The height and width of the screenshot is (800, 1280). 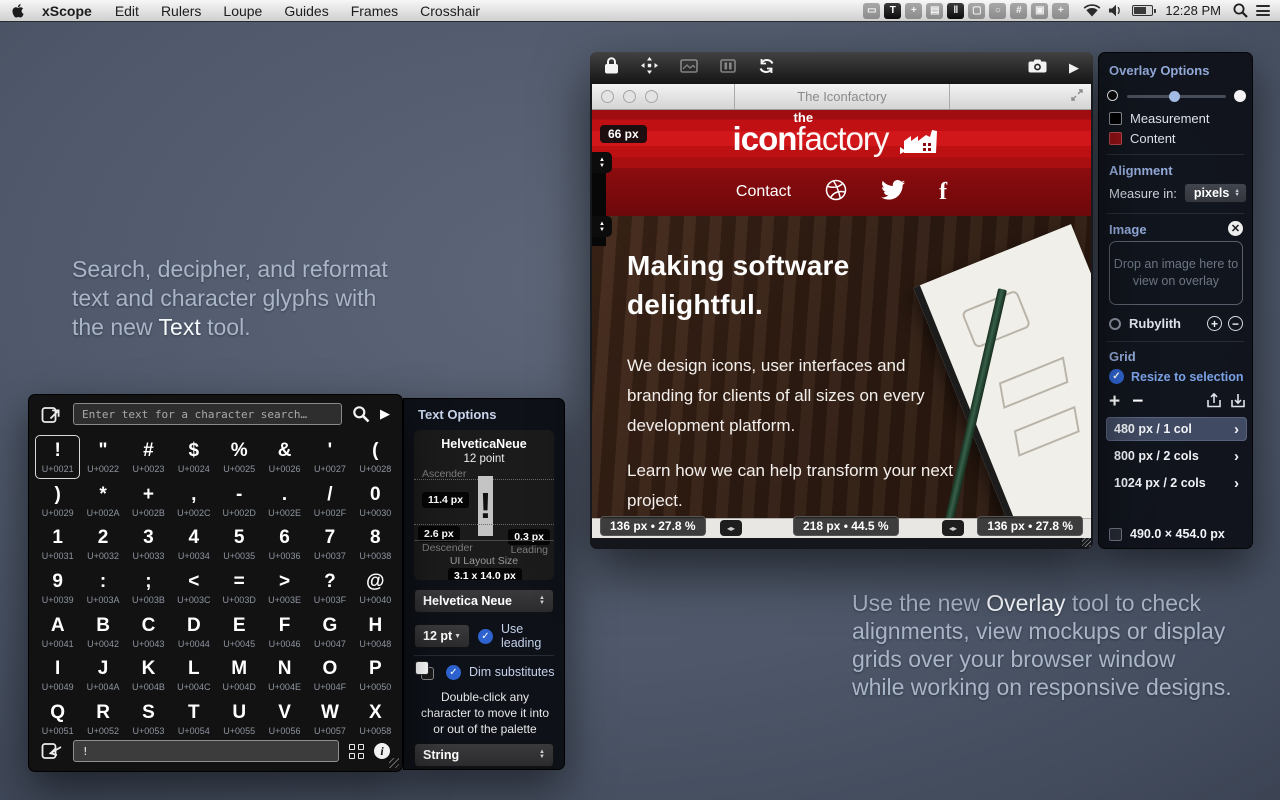 I want to click on character-cell: / U+002F, so click(x=329, y=501).